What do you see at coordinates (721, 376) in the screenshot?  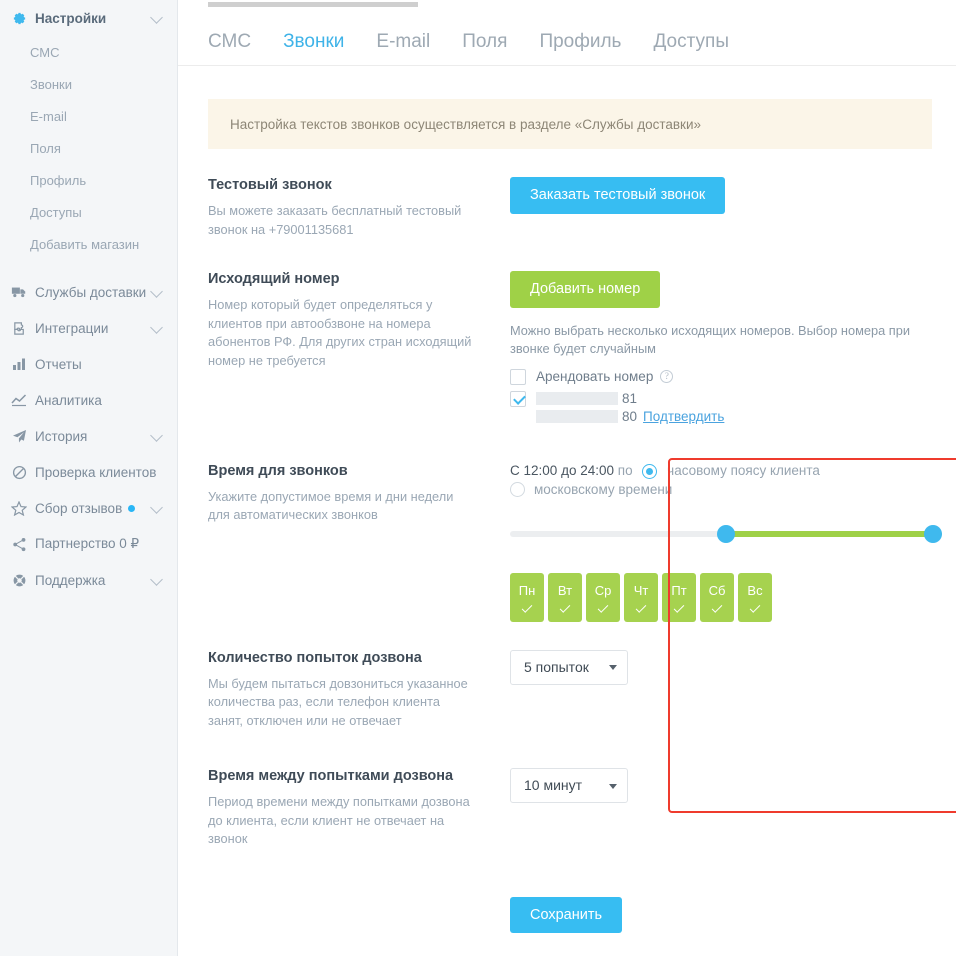 I see `rent-number-row: Арендовать номер ?` at bounding box center [721, 376].